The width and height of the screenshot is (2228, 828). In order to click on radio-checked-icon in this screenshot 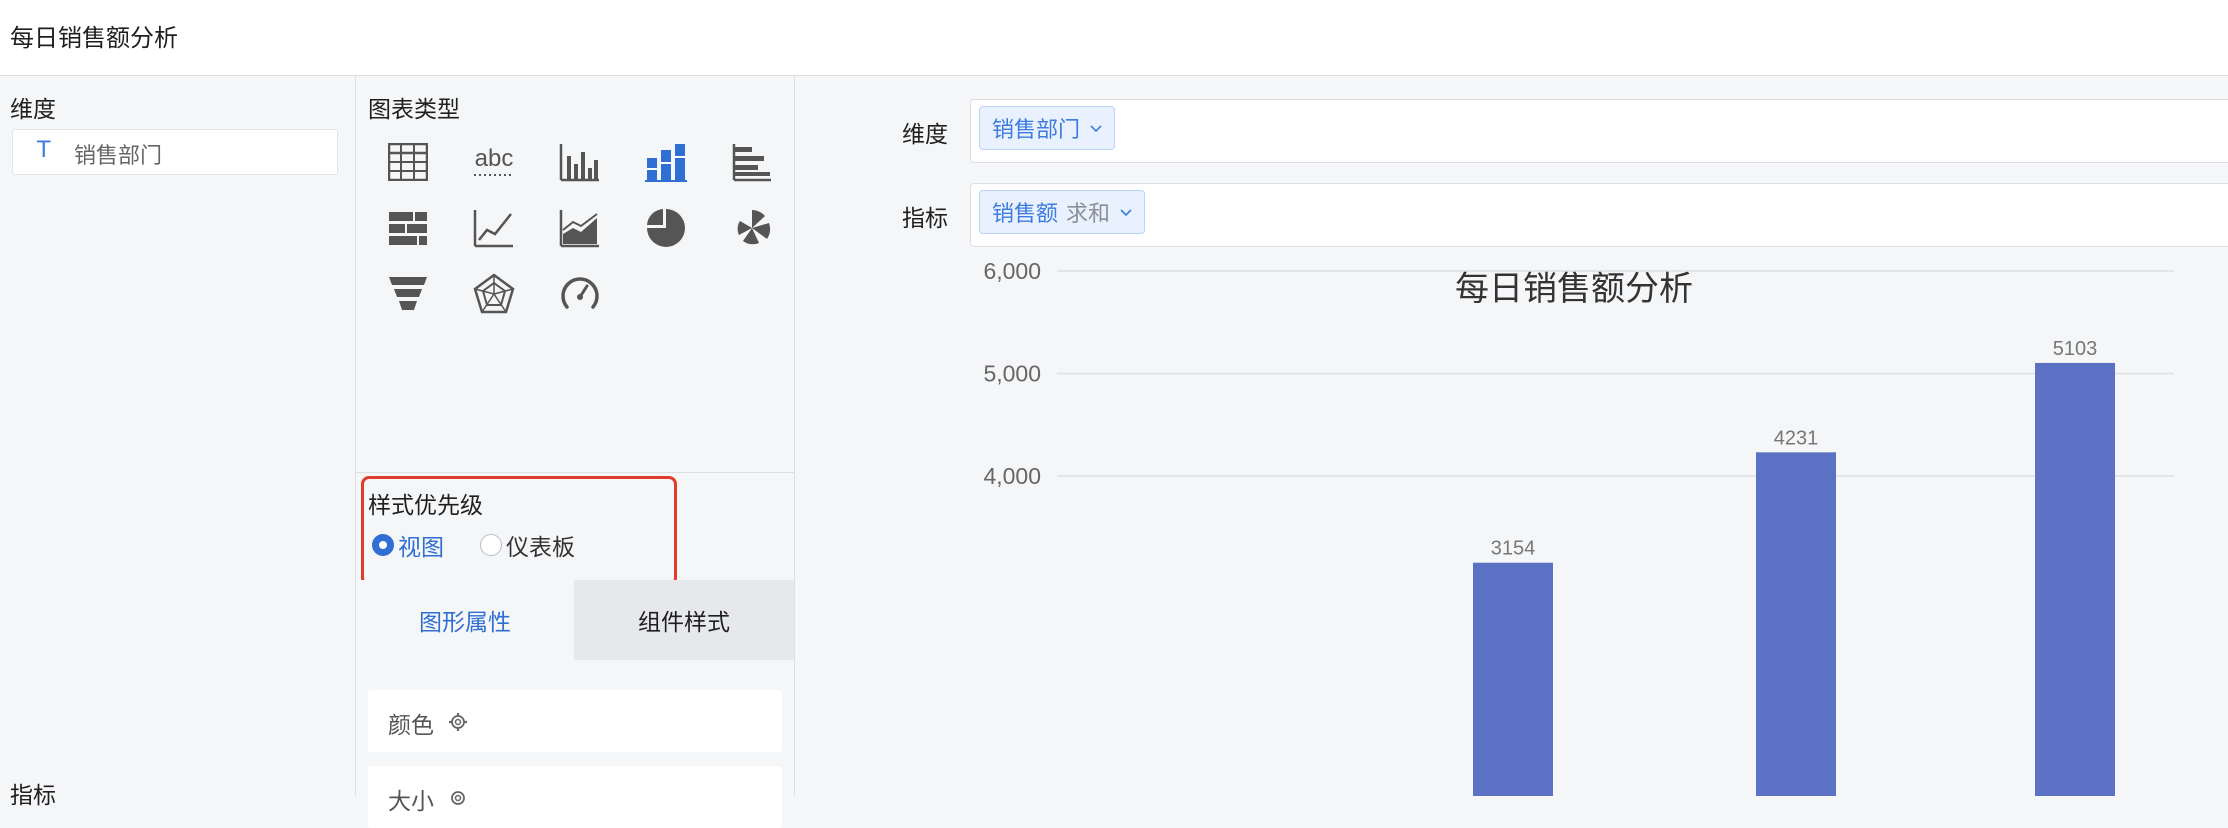, I will do `click(383, 545)`.